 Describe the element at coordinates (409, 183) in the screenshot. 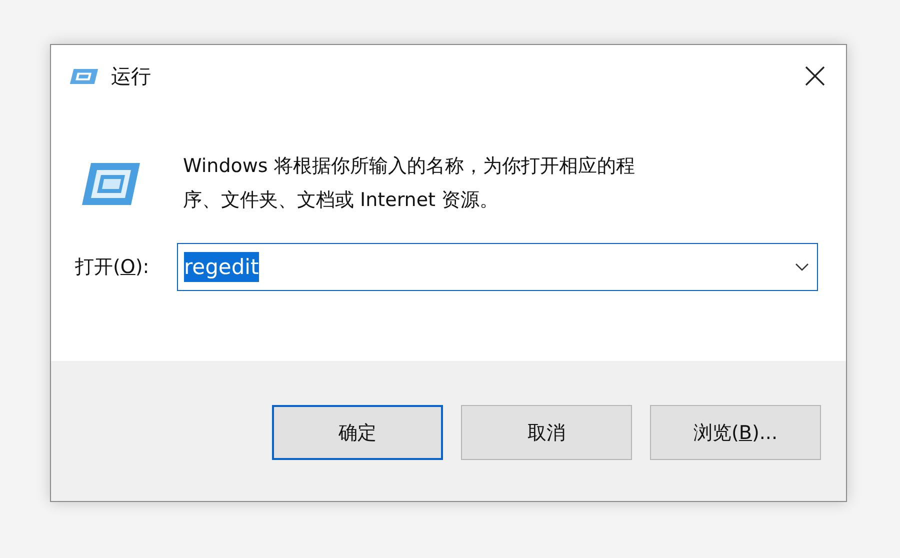

I see `description-text: Windows 将根据你所输入的名称，为你打开相应的程序、文件夹、文档或 Internet 资源。` at that location.